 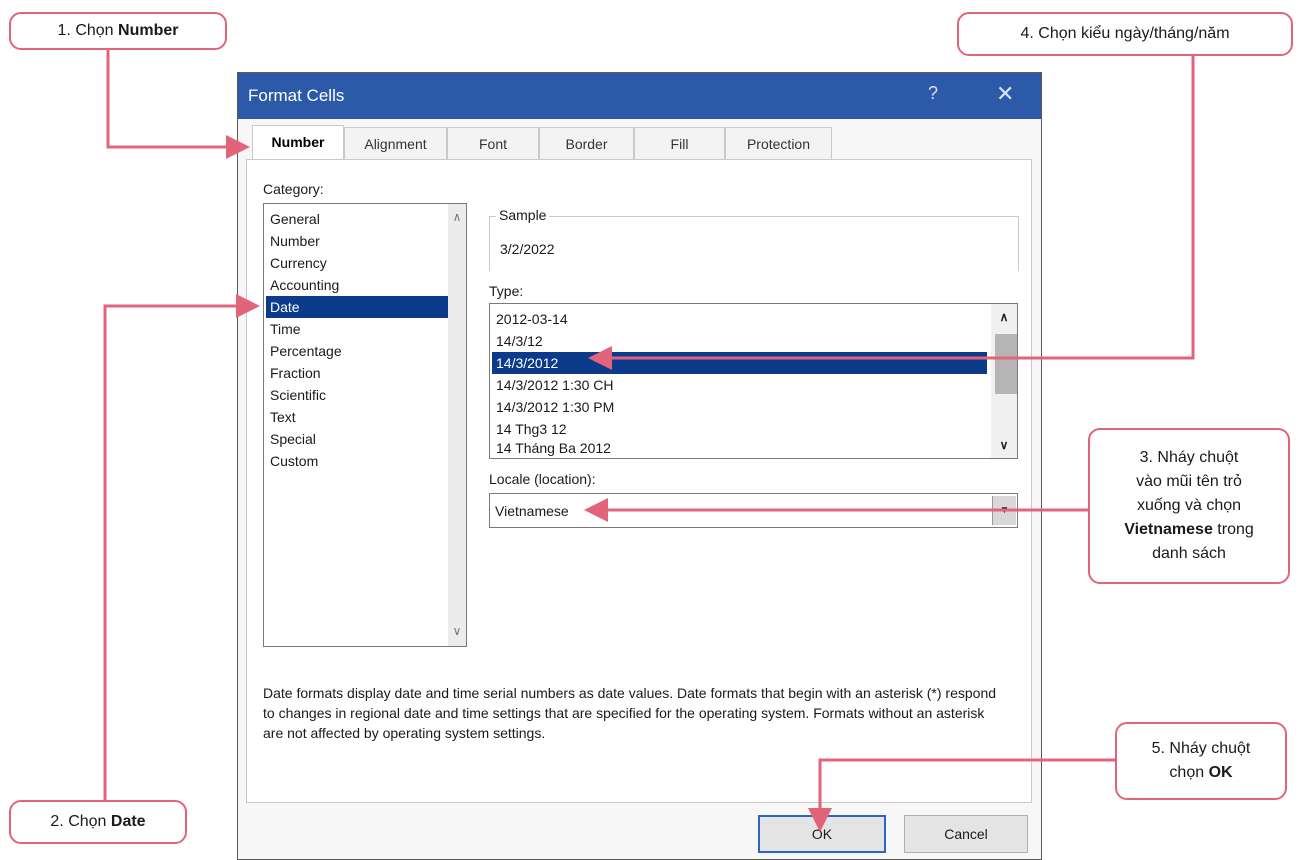 What do you see at coordinates (1220, 772) in the screenshot?
I see `callout-5-bold: OK` at bounding box center [1220, 772].